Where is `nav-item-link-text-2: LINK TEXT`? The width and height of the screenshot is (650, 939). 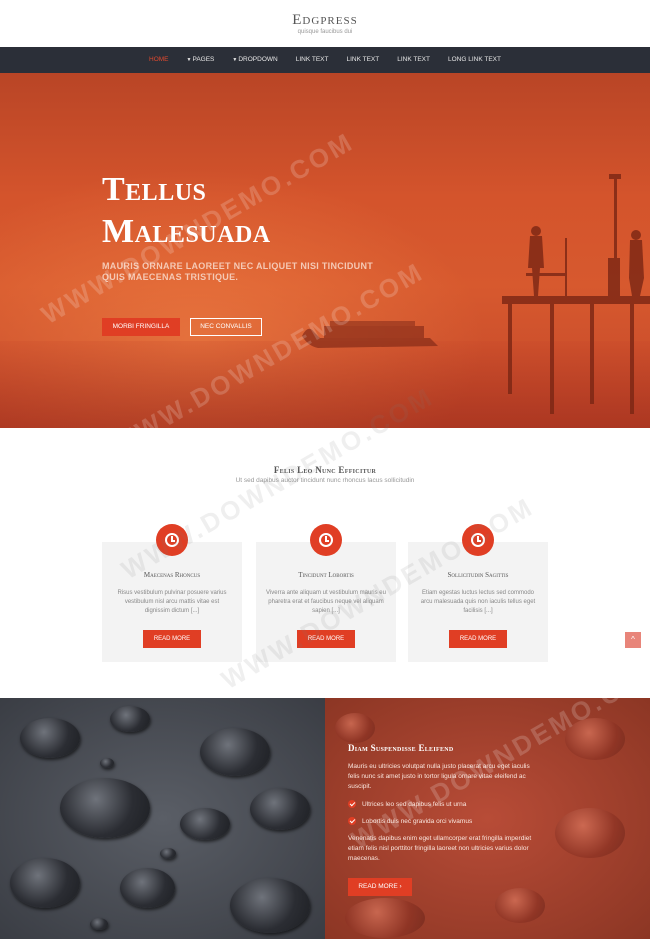
nav-item-link-text-2: LINK TEXT is located at coordinates (362, 60).